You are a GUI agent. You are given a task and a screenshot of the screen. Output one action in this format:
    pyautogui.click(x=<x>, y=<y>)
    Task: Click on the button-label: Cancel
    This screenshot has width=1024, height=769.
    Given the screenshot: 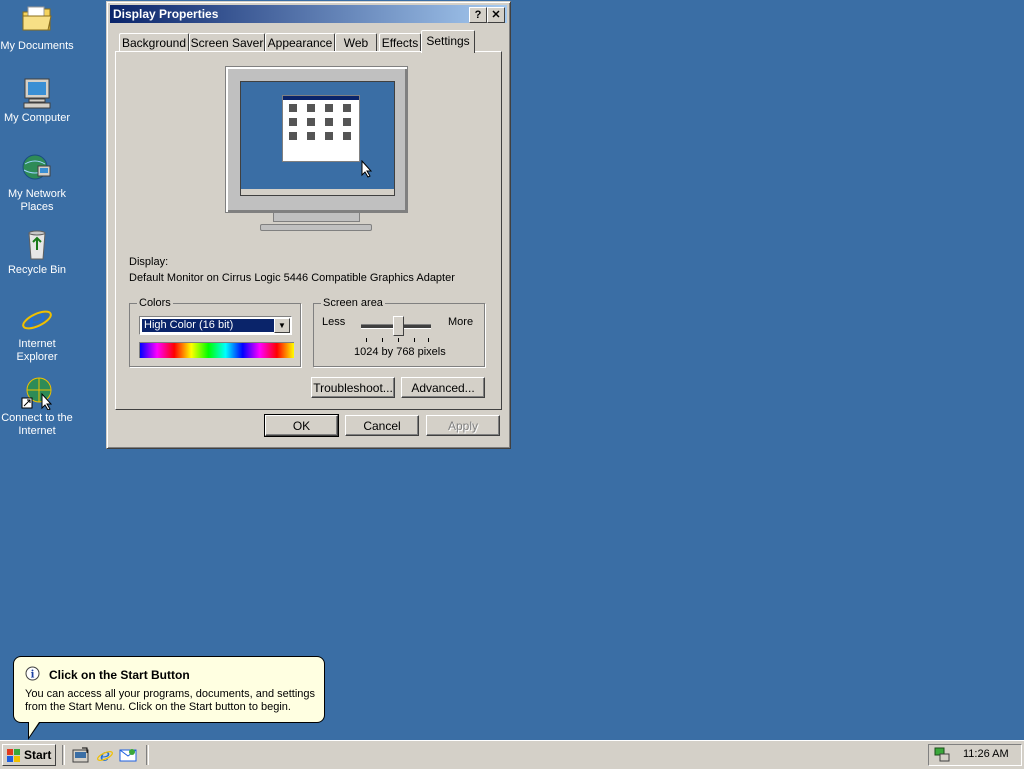 What is the action you would take?
    pyautogui.click(x=382, y=426)
    